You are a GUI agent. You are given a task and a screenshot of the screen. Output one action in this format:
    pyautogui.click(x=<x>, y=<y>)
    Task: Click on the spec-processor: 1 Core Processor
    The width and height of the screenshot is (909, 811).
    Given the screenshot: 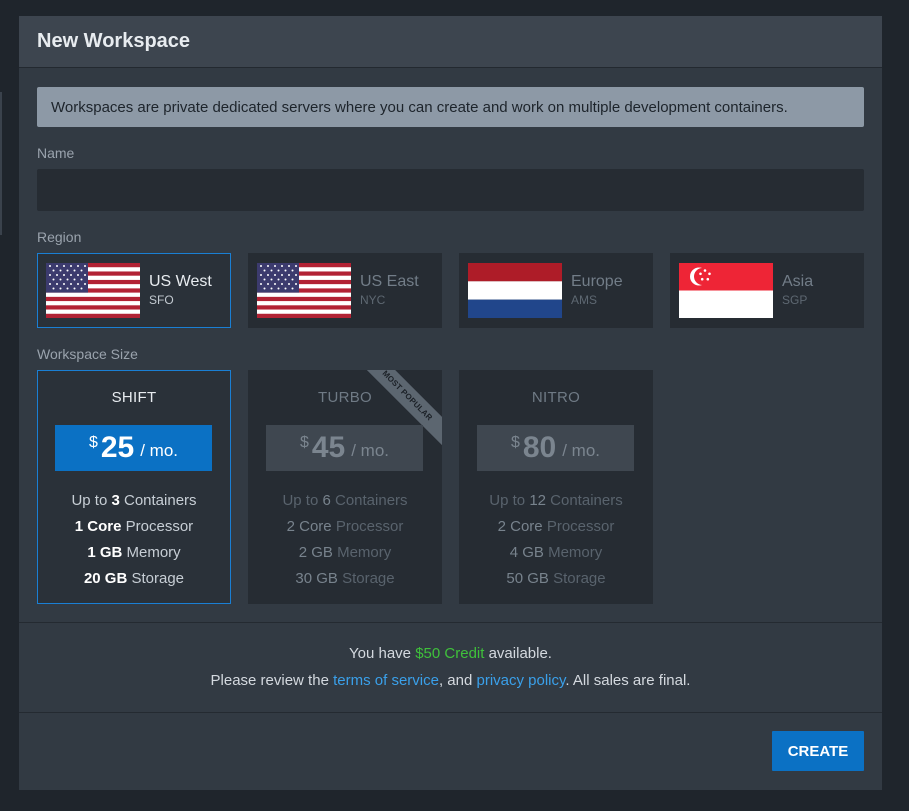 What is the action you would take?
    pyautogui.click(x=134, y=526)
    